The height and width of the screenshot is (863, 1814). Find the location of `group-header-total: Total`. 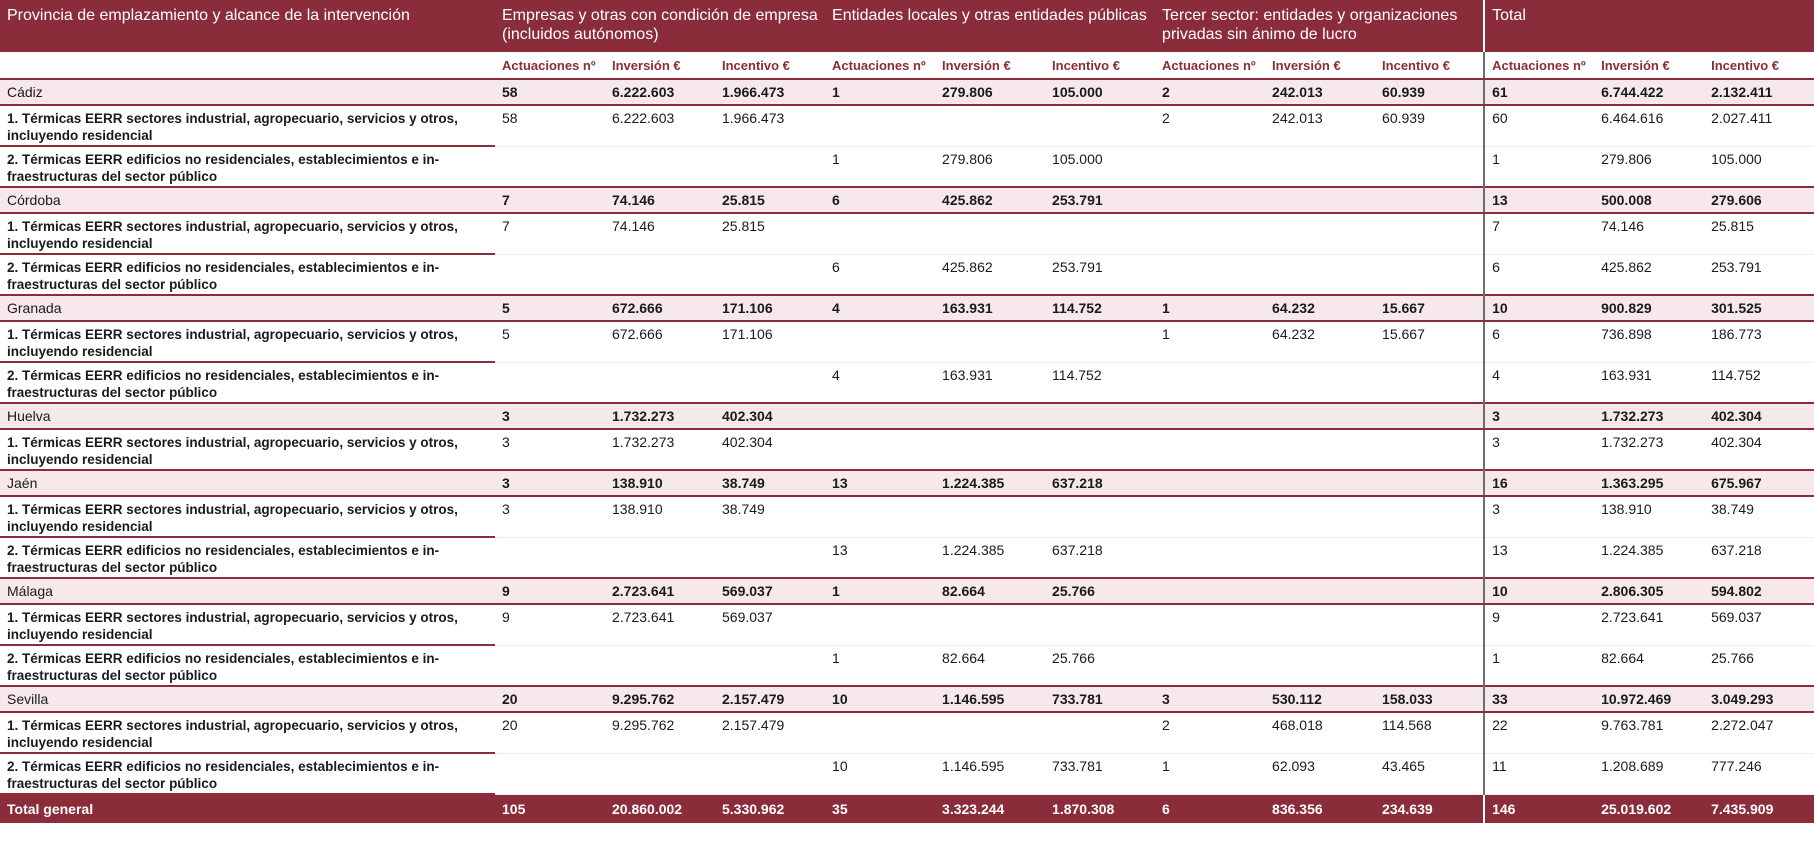

group-header-total: Total is located at coordinates (1649, 26).